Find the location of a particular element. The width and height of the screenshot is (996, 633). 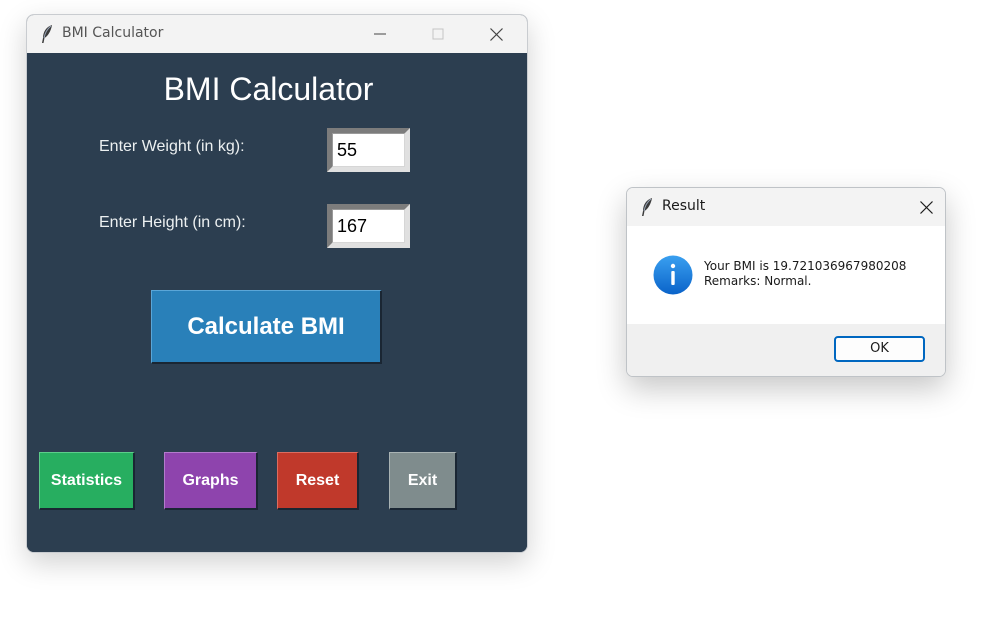

maximize-button is located at coordinates (438, 34).